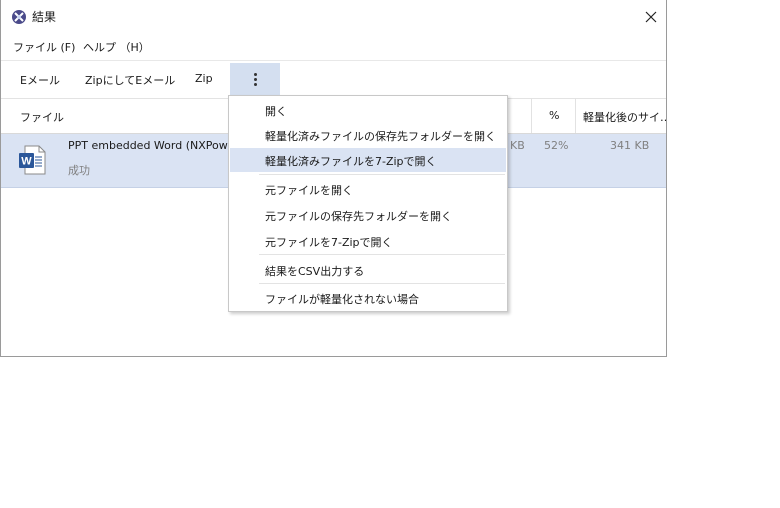  What do you see at coordinates (368, 160) in the screenshot?
I see `menu-item-open-compressed-7zip: 軽量化済みファイルを7-Zipで開く` at bounding box center [368, 160].